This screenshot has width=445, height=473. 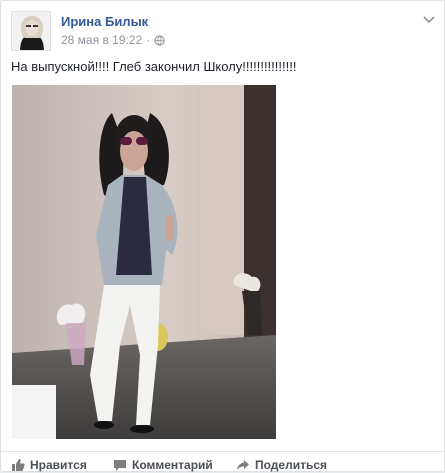 I want to click on share-button: Поделиться, so click(x=281, y=465).